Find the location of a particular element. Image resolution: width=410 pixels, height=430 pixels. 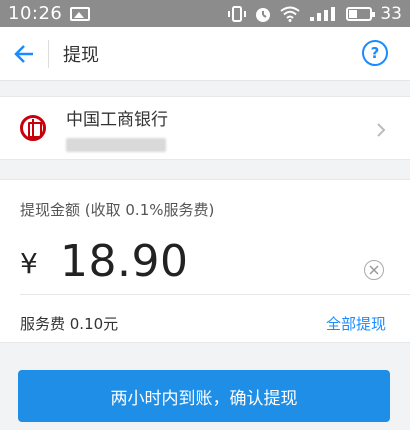

bank-info: 中国工商银行 is located at coordinates (117, 128).